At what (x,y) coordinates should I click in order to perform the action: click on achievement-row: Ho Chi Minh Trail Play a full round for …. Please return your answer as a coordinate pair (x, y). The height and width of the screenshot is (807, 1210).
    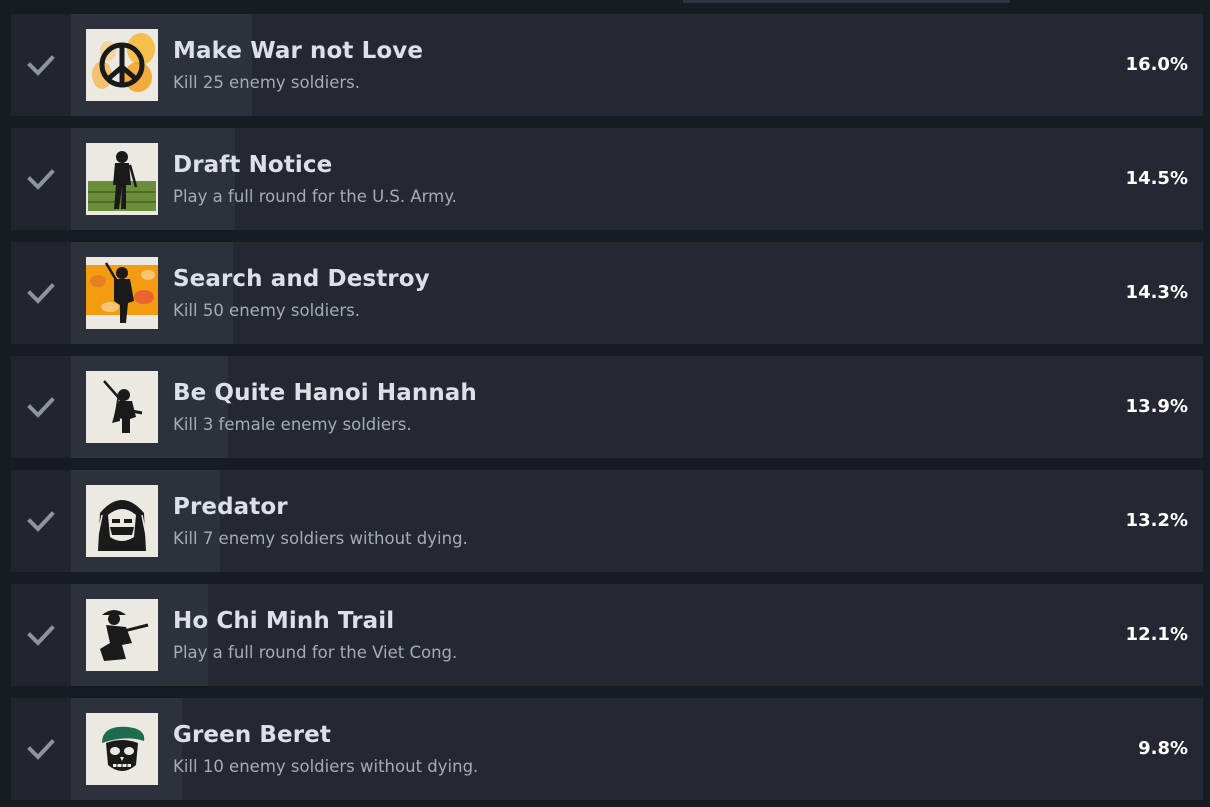
    Looking at the image, I should click on (607, 635).